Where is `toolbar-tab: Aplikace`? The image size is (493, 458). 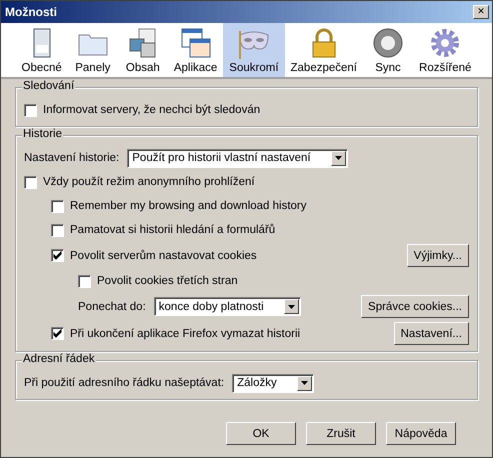
toolbar-tab: Aplikace is located at coordinates (196, 50).